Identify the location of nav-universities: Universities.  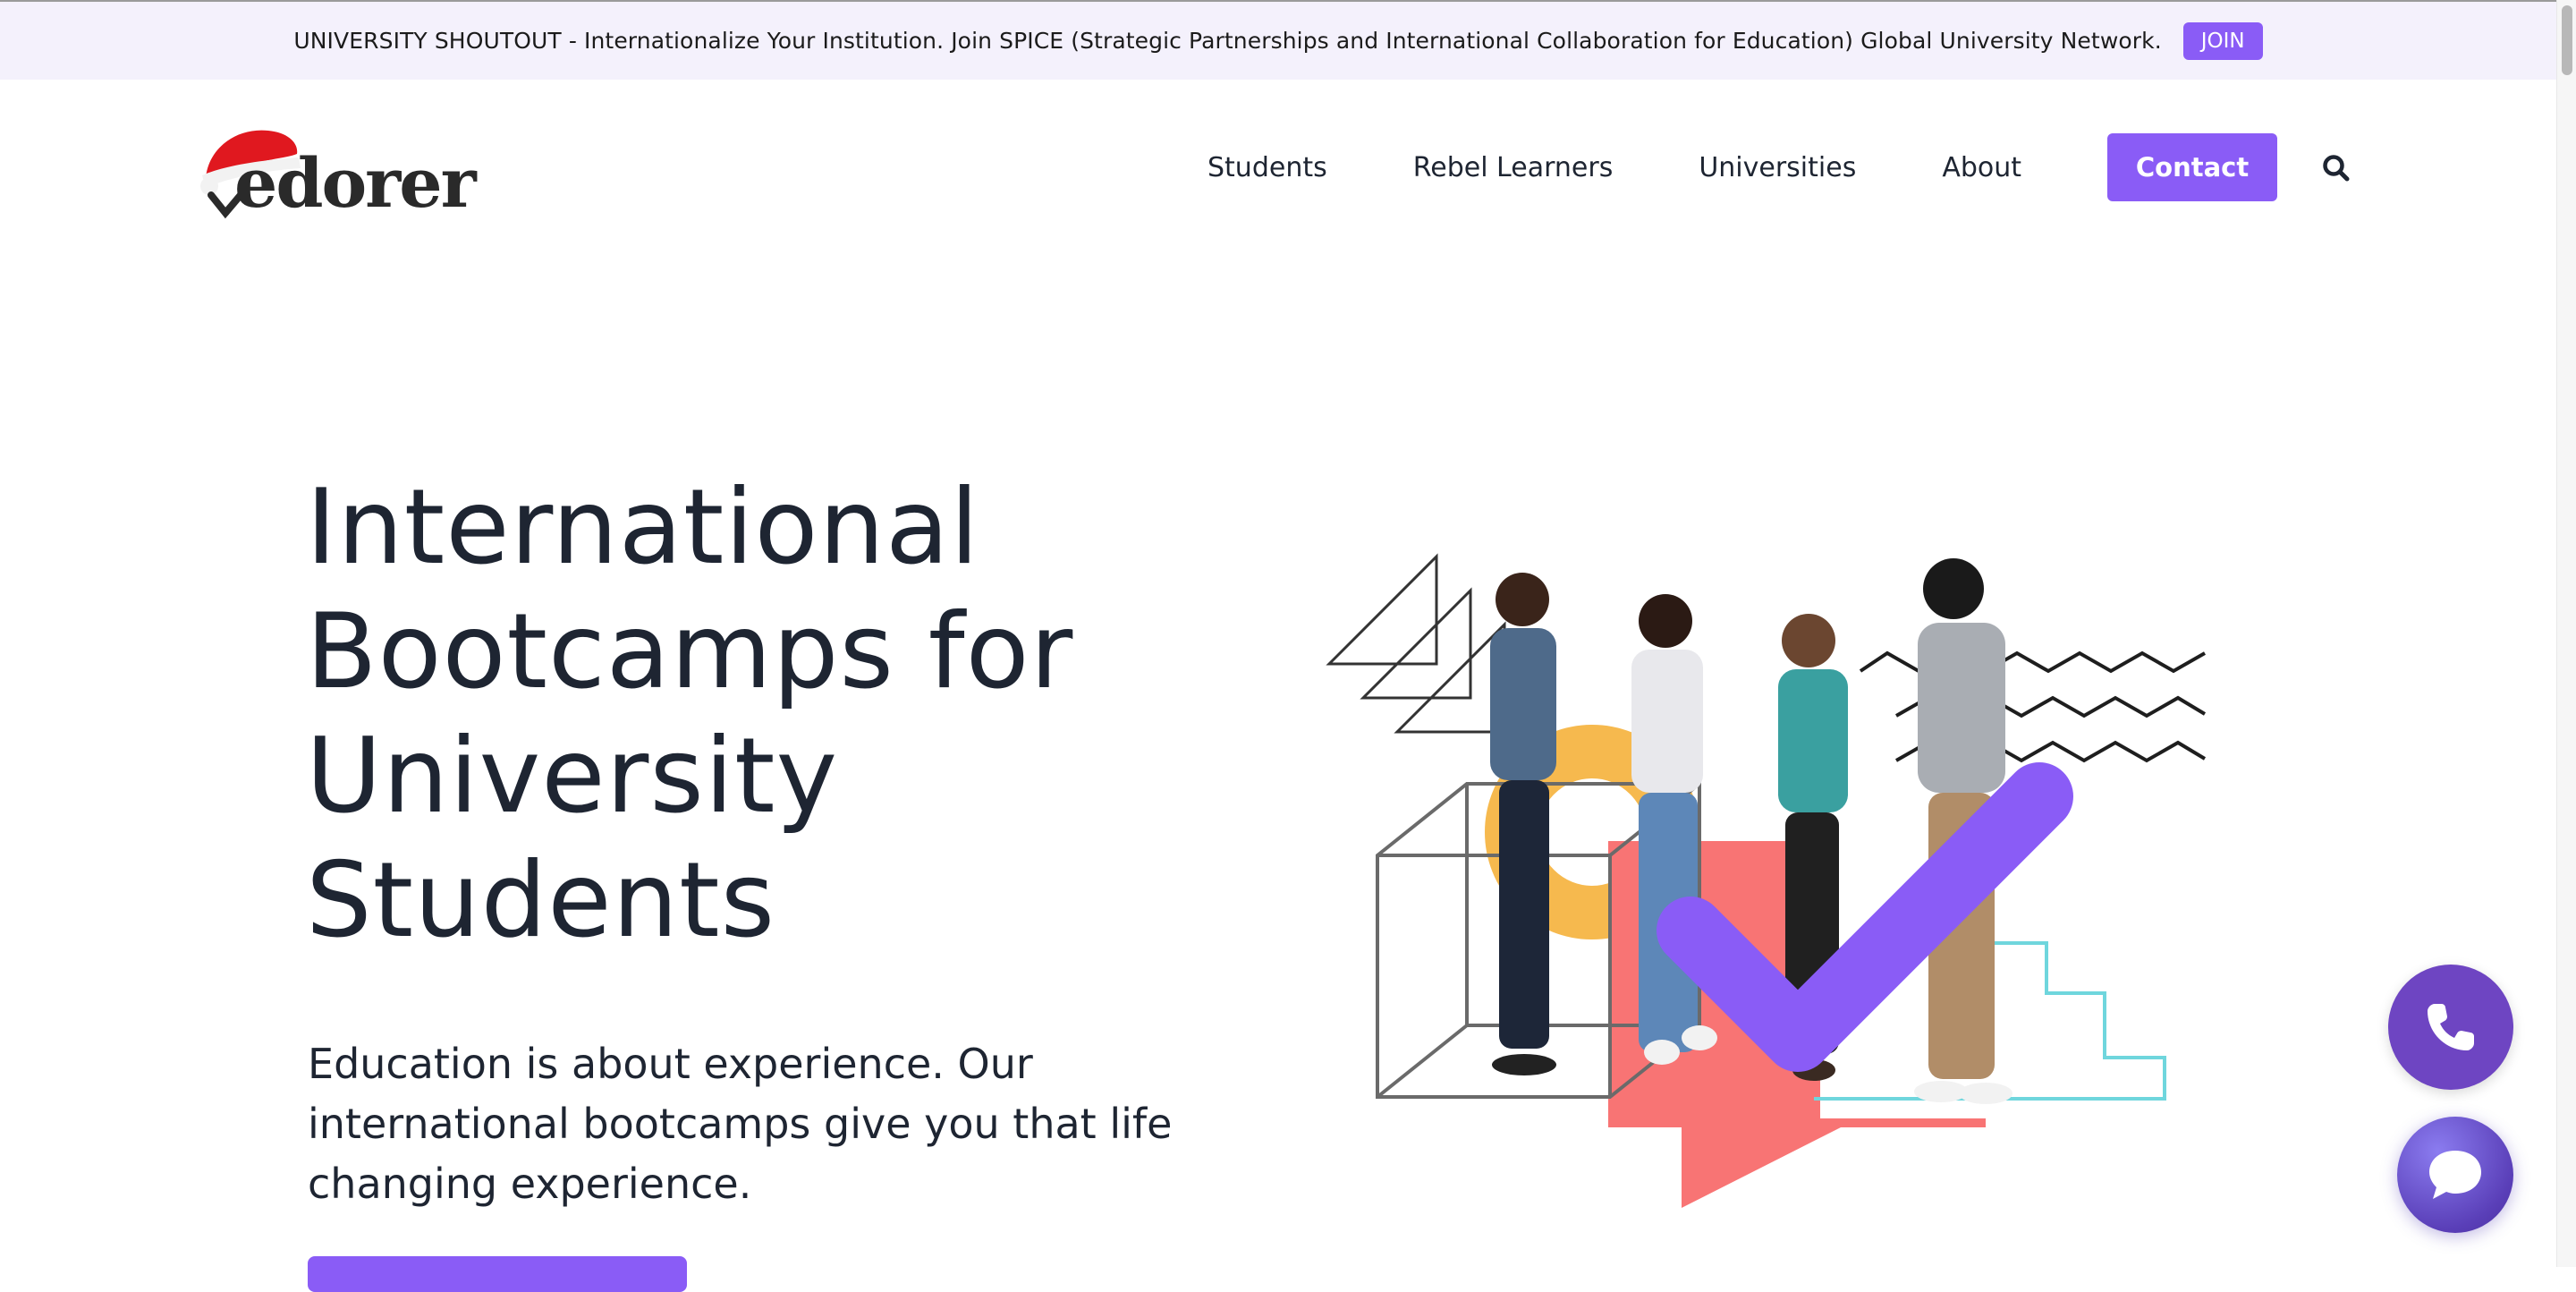
(1777, 167).